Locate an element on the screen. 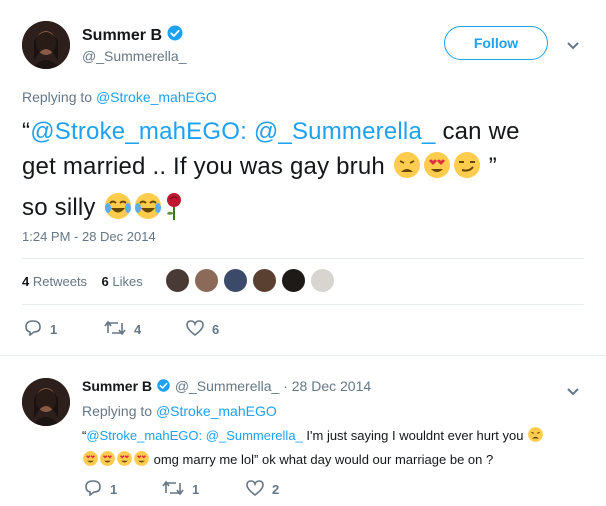 The width and height of the screenshot is (606, 506). text-segment: so silly is located at coordinates (59, 207).